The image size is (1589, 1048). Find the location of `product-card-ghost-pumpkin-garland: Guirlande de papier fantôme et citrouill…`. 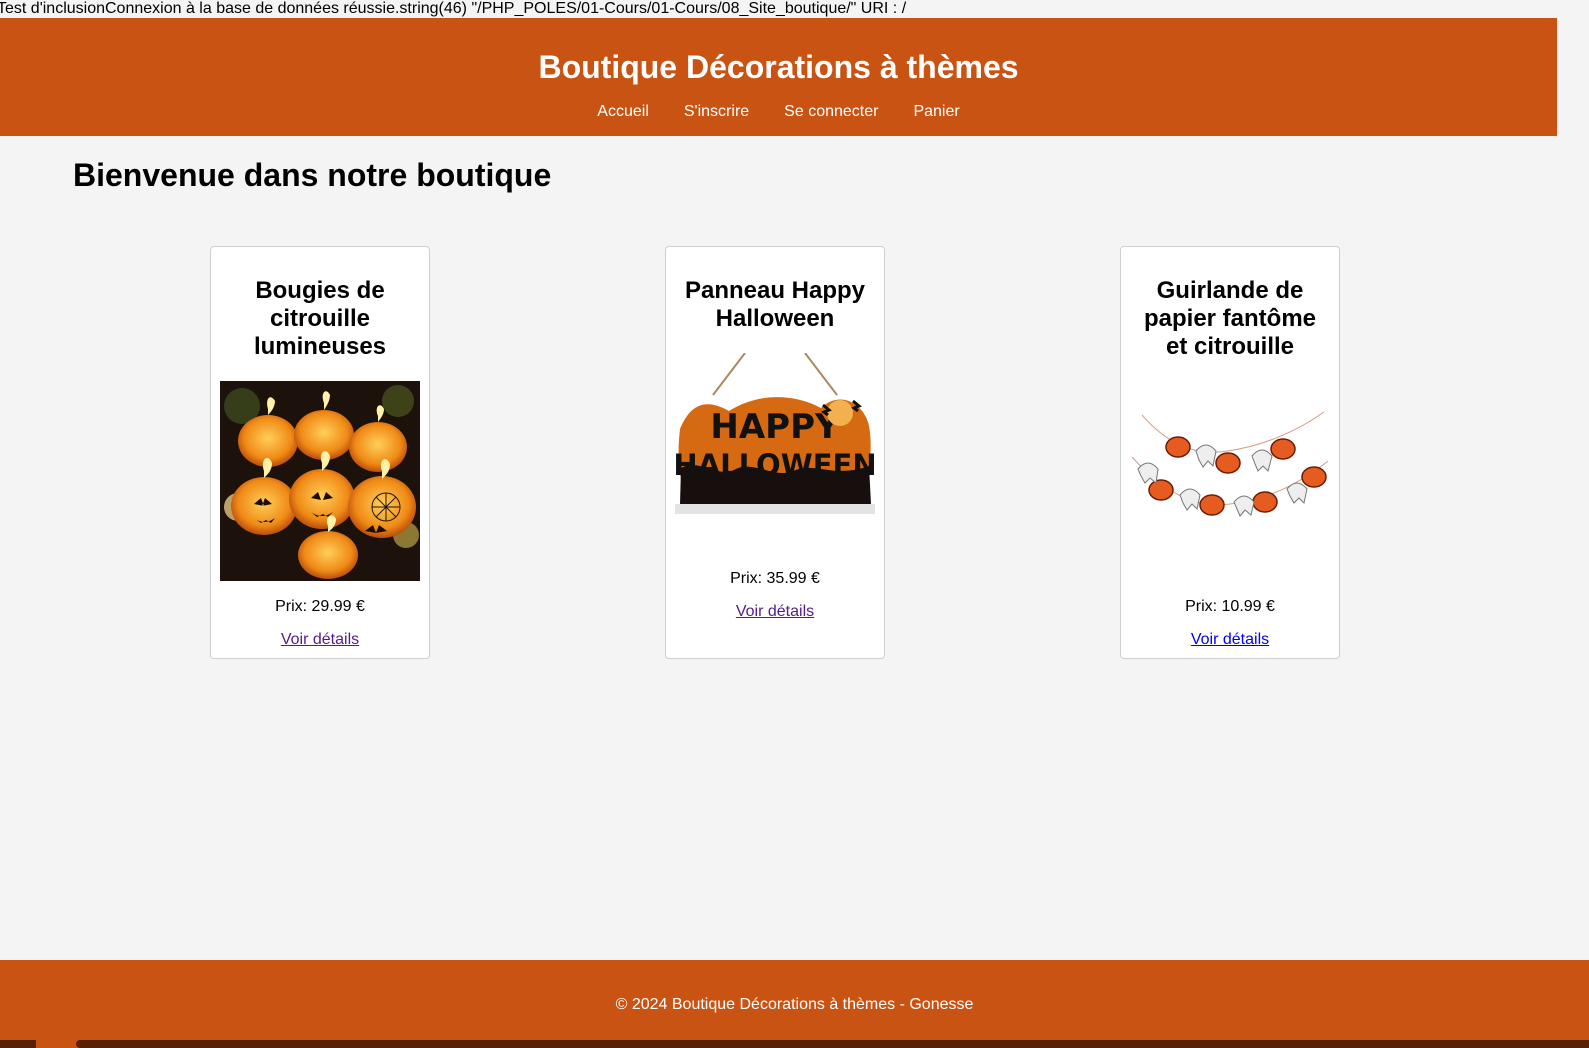

product-card-ghost-pumpkin-garland: Guirlande de papier fantôme et citrouill… is located at coordinates (1230, 452).